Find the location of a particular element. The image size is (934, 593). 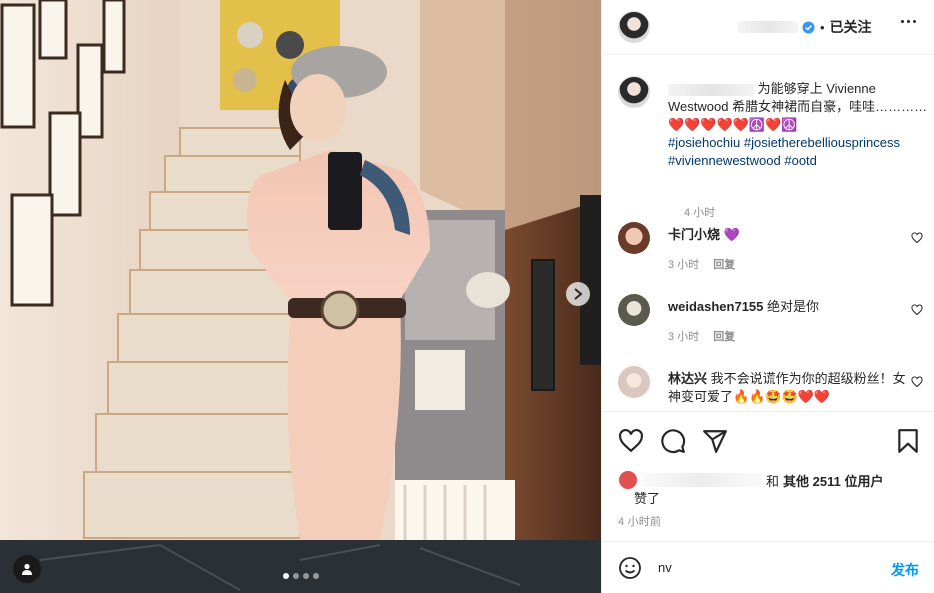

next-slide-button is located at coordinates (578, 294).